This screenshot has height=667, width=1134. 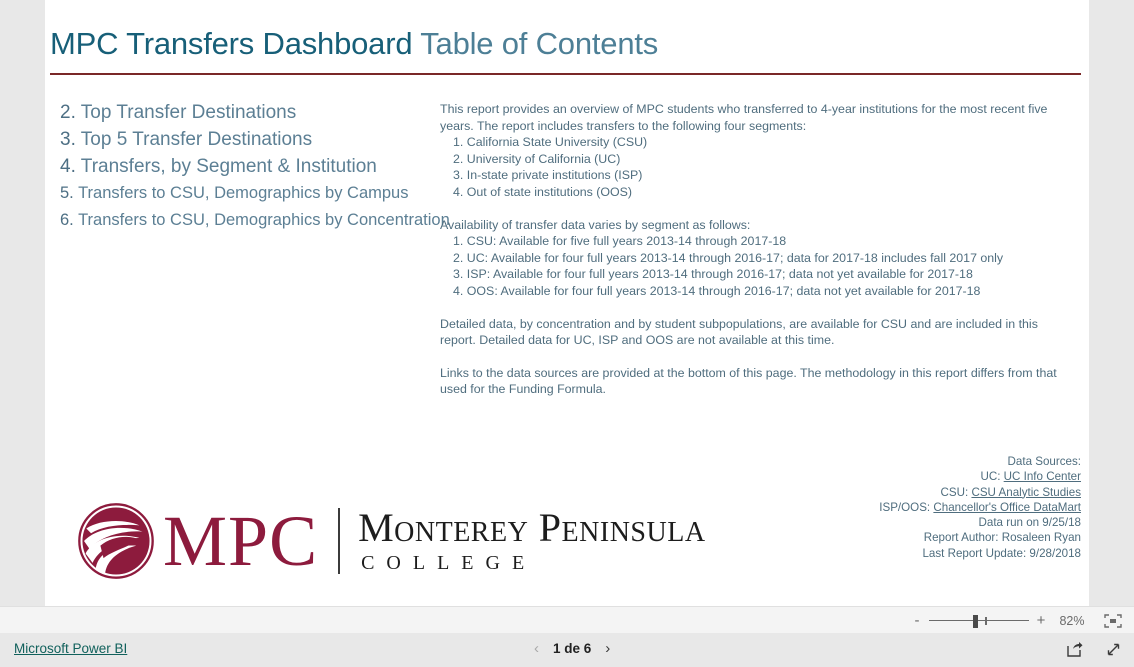 I want to click on data-source-isp-oos: ISP/OOS: Chancellor's Office DataMart, so click(x=980, y=507).